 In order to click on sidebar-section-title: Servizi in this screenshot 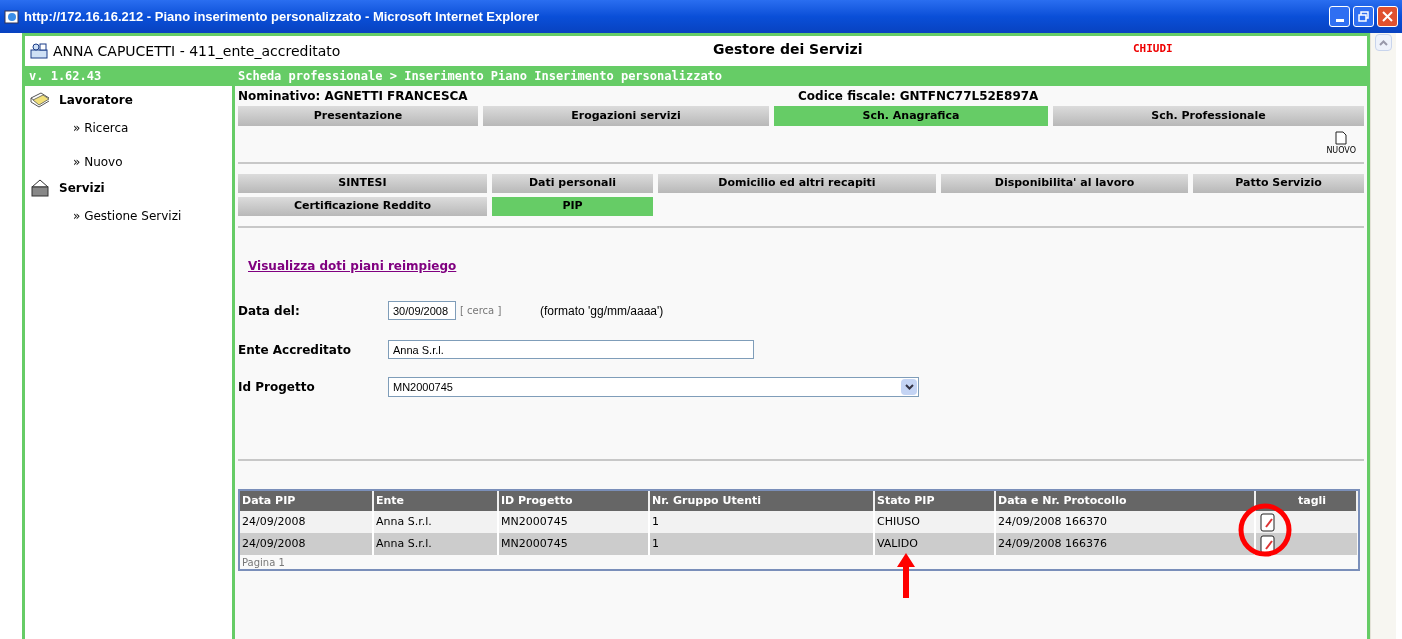, I will do `click(82, 188)`.